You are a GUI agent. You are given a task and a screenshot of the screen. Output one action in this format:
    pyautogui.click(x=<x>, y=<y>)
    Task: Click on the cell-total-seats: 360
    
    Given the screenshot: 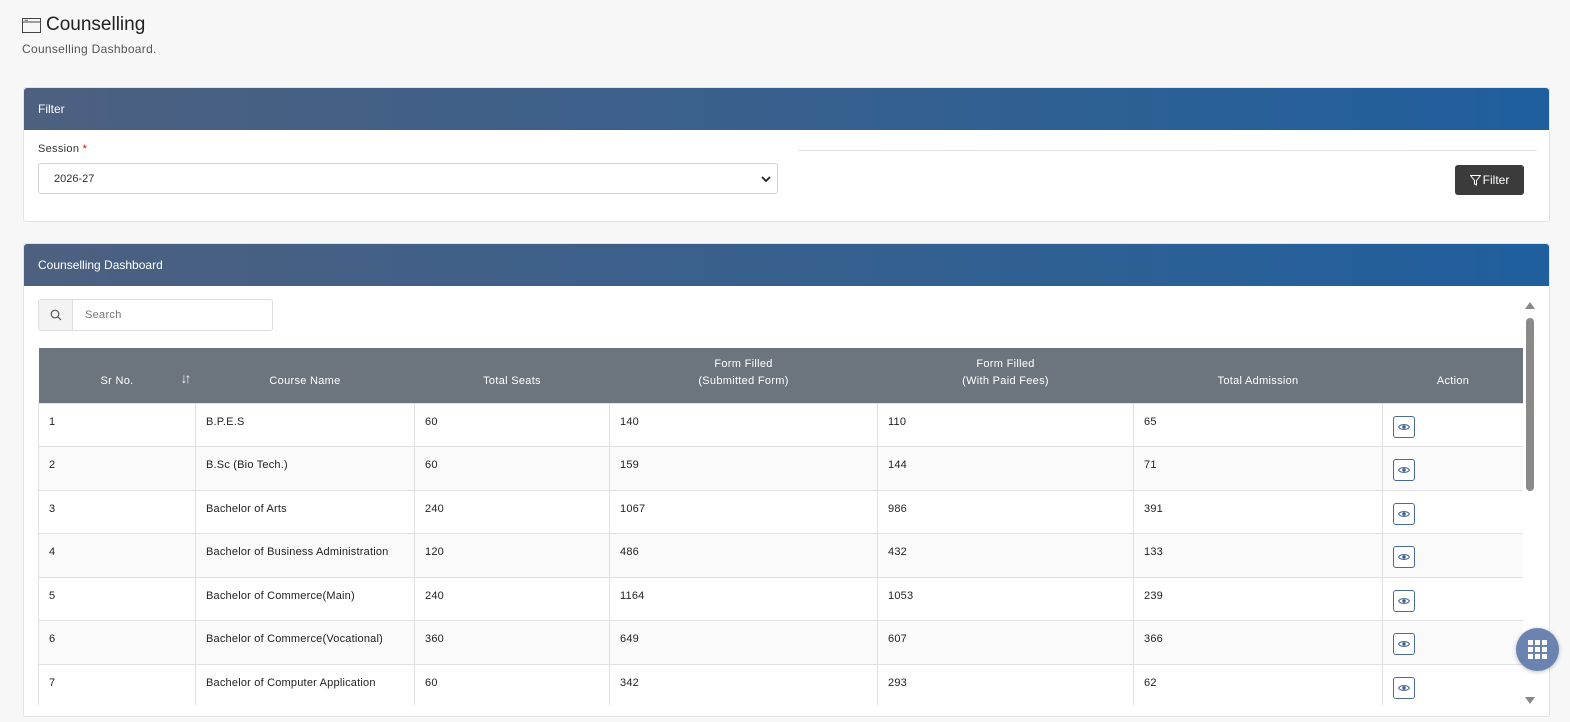 What is the action you would take?
    pyautogui.click(x=512, y=643)
    